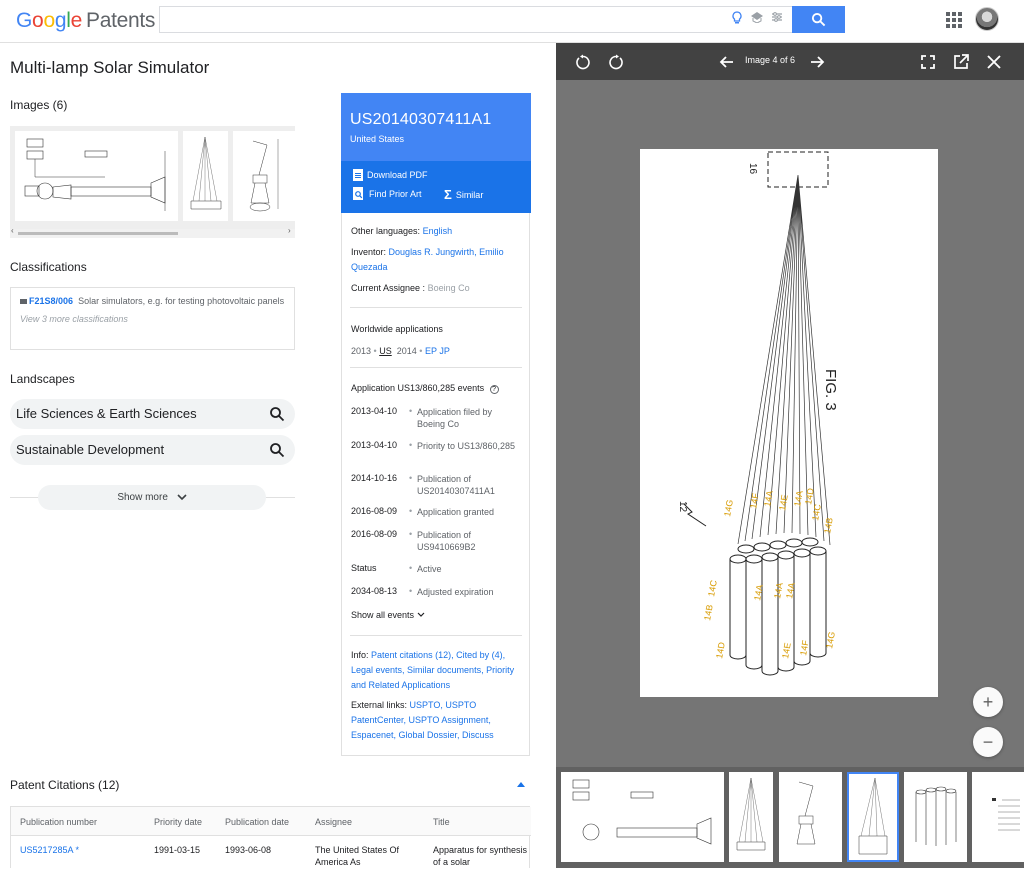 This screenshot has height=869, width=1024. Describe the element at coordinates (818, 19) in the screenshot. I see `search-button` at that location.